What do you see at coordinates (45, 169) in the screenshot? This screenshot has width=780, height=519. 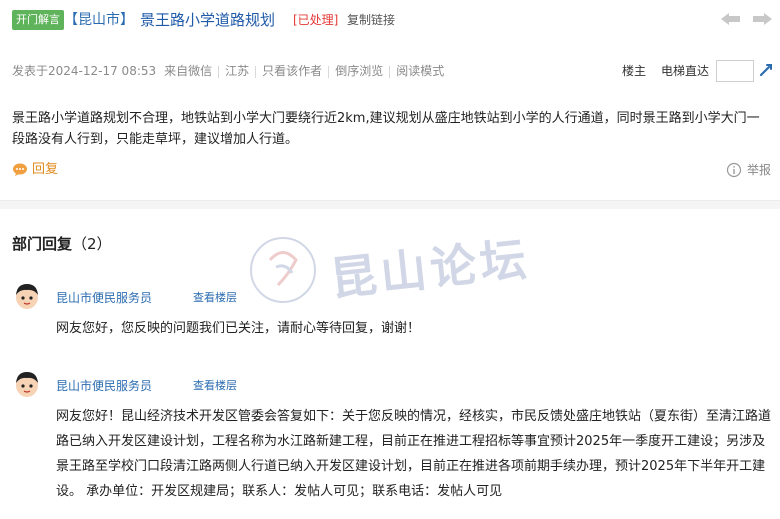 I see `reply-label: 回复` at bounding box center [45, 169].